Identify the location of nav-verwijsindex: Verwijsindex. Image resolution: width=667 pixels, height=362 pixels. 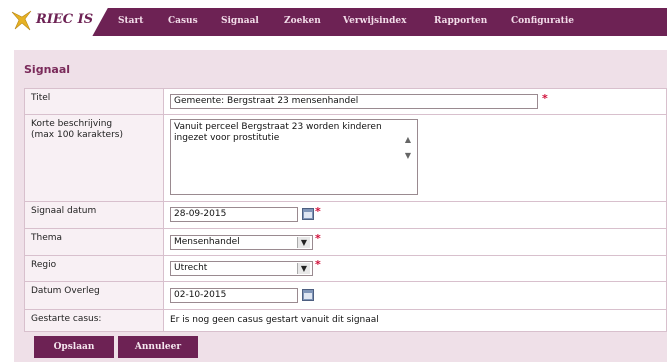
(374, 21).